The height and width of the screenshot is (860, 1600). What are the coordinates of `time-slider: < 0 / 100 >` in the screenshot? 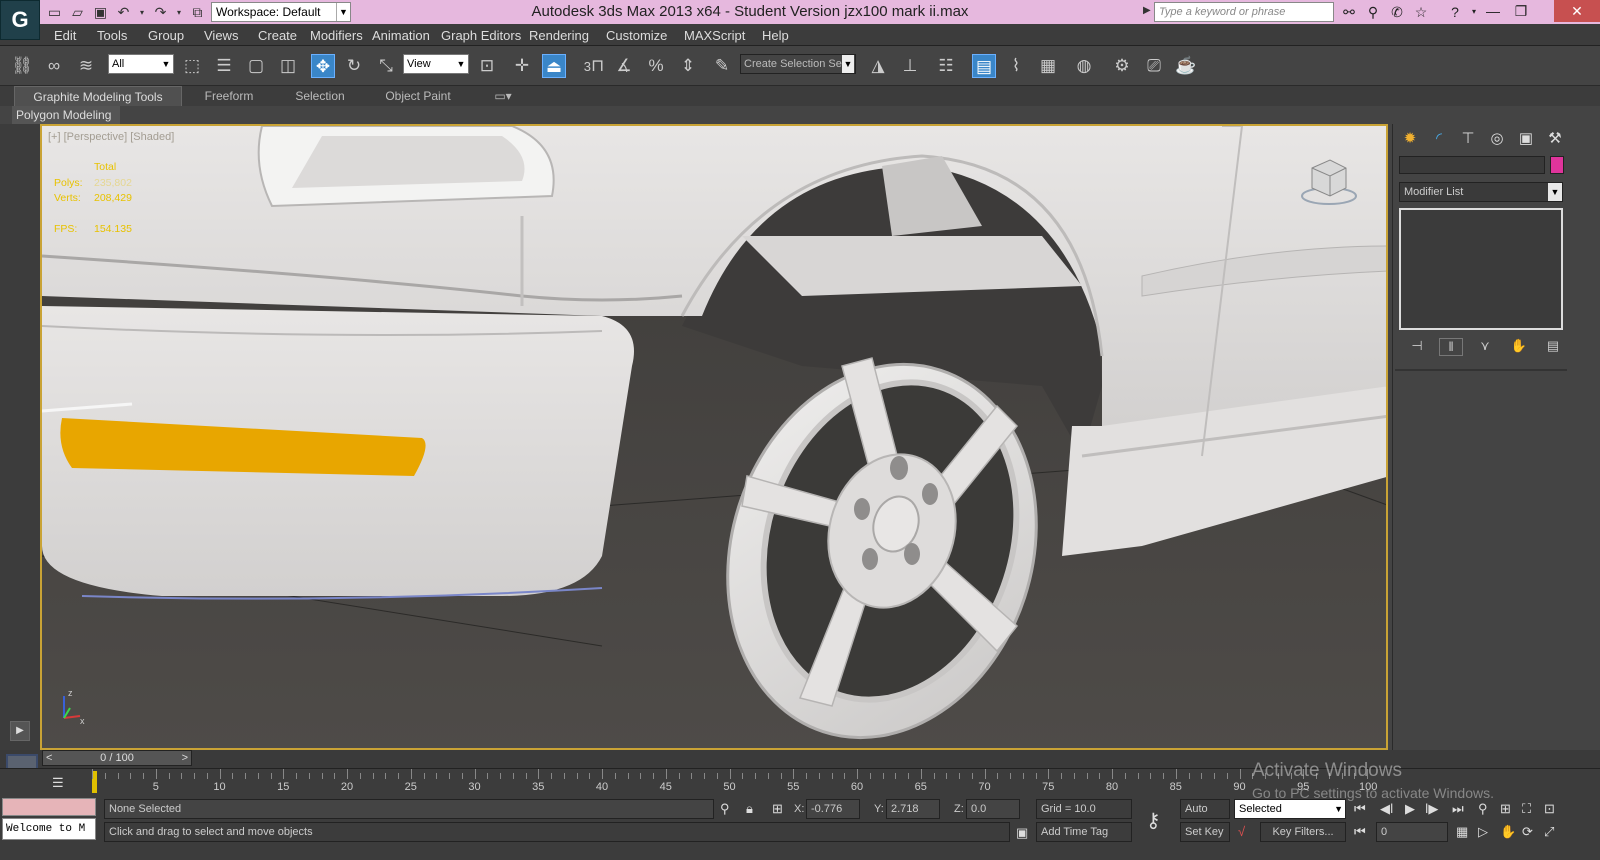 It's located at (117, 758).